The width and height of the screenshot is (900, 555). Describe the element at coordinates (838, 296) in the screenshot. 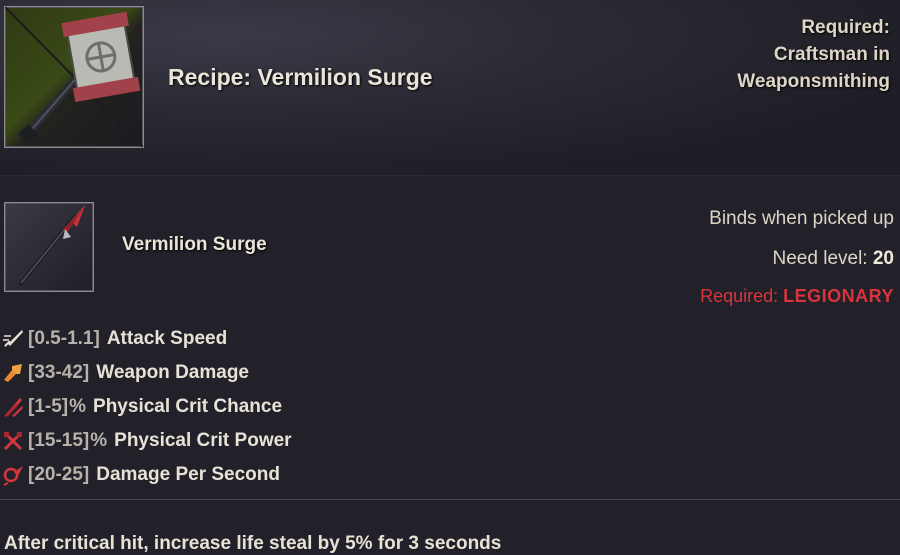

I see `required-class-value: LEGIONARY` at that location.